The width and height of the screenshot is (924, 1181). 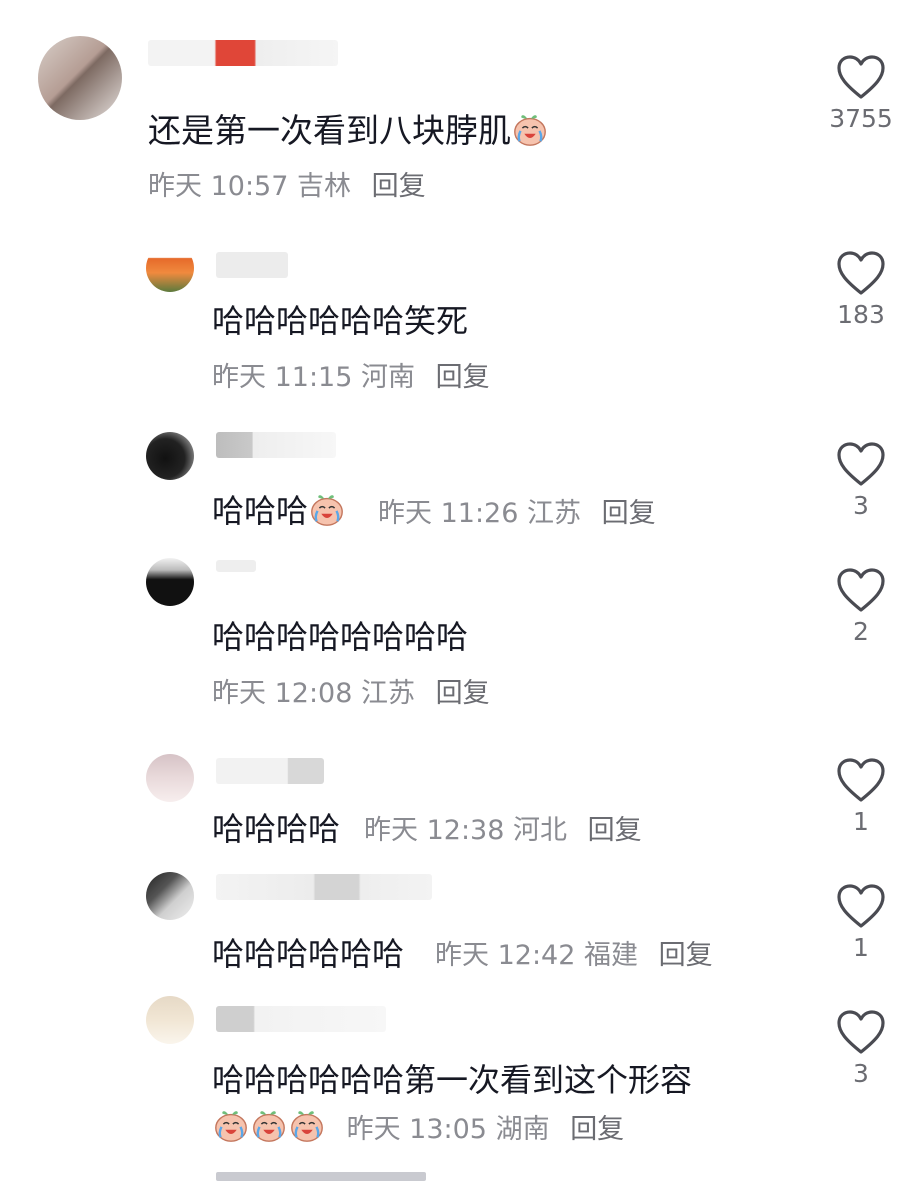 What do you see at coordinates (282, 377) in the screenshot?
I see `comment-time: 昨天 11:15` at bounding box center [282, 377].